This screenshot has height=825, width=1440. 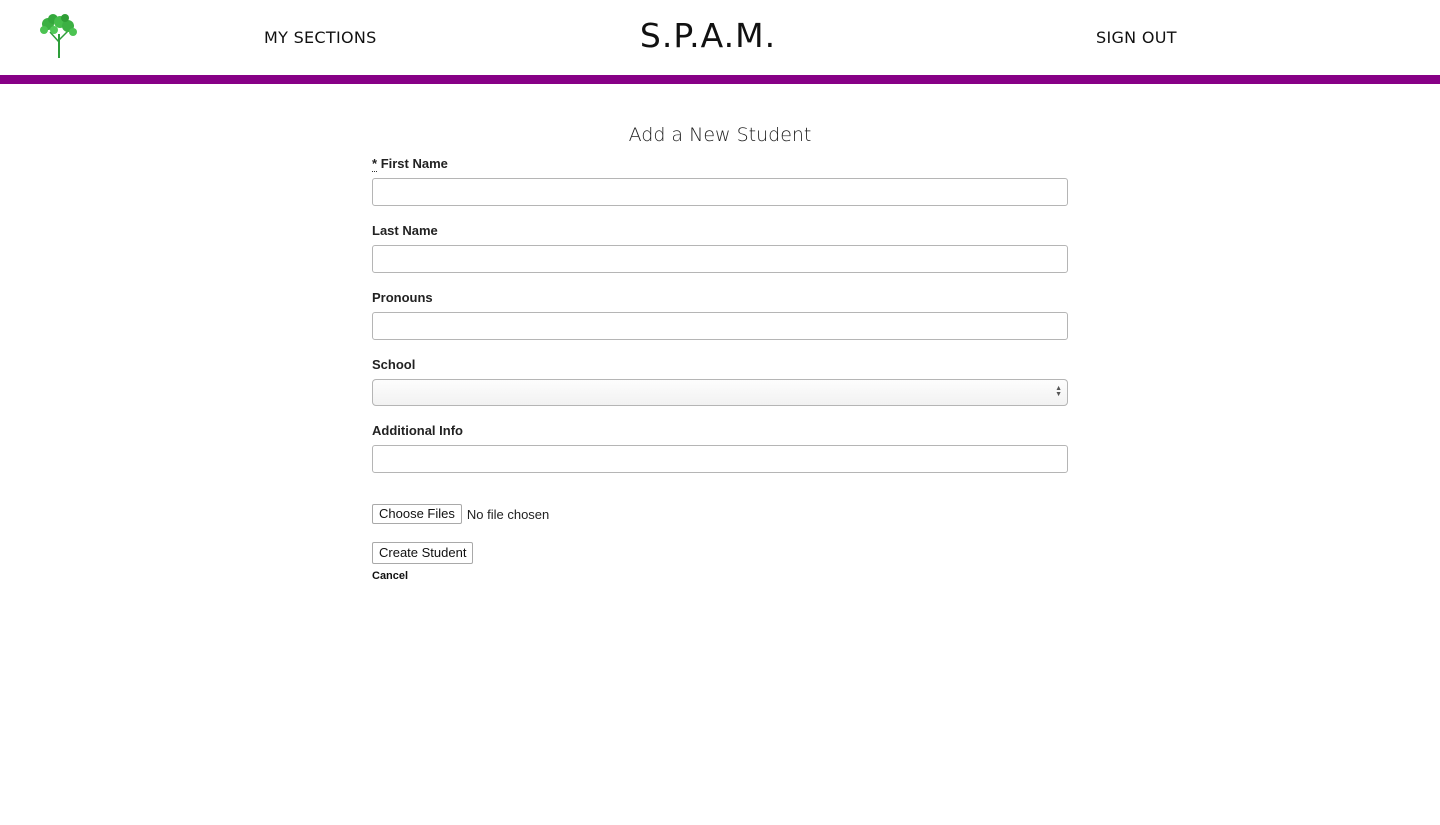 I want to click on cancel-link: Cancel, so click(x=720, y=576).